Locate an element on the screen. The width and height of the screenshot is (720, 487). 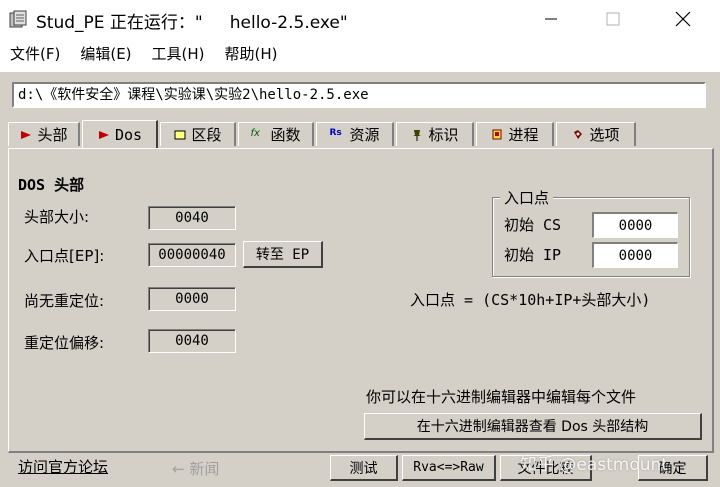
tab-process: 进程 is located at coordinates (515, 134).